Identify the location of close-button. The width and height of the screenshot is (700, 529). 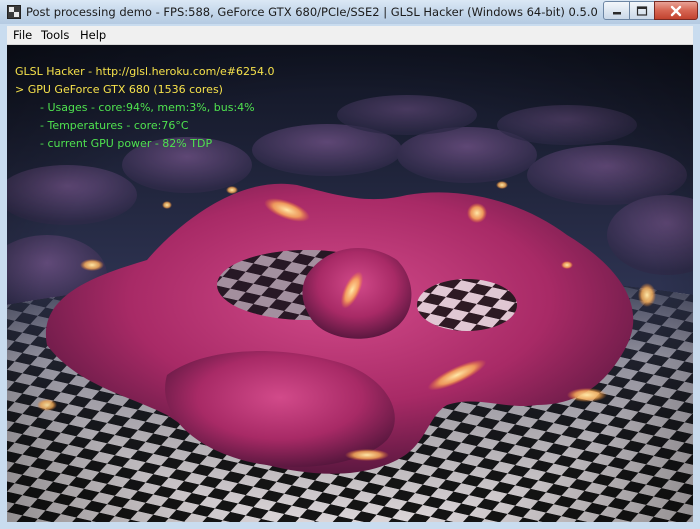
(676, 10).